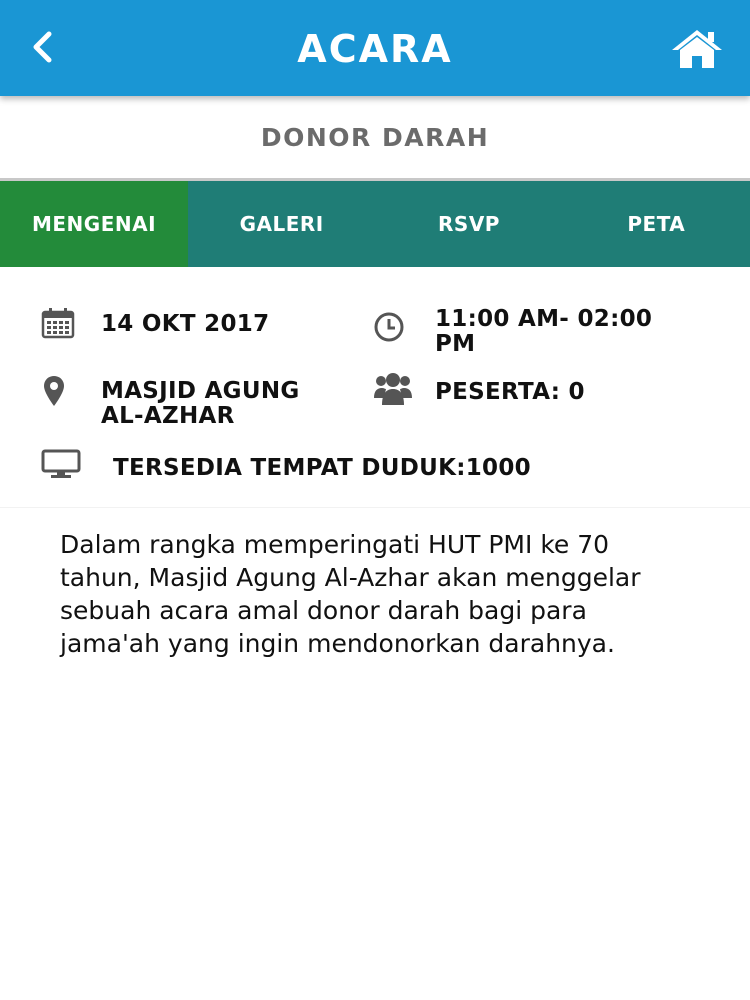  I want to click on map-pin-icon, so click(54, 391).